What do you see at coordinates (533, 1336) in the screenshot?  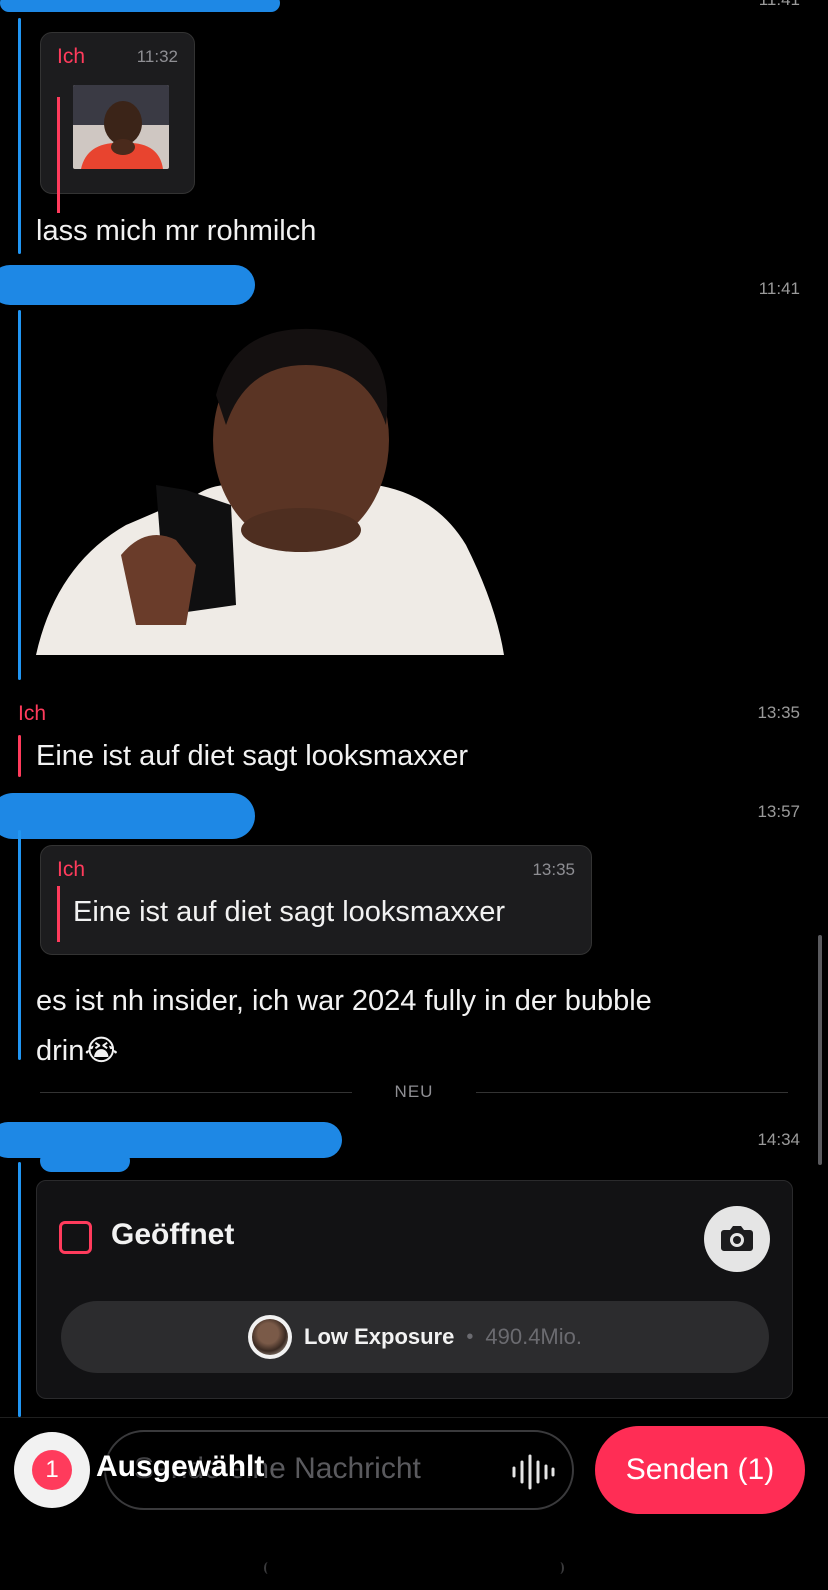 I see `story-views: 490.4Mio.` at bounding box center [533, 1336].